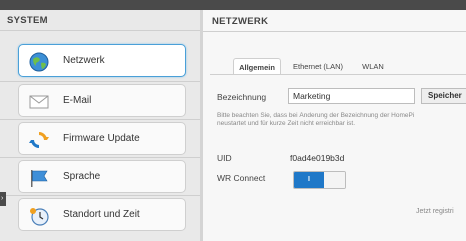 The image size is (466, 241). I want to click on toggle-off-segment, so click(334, 180).